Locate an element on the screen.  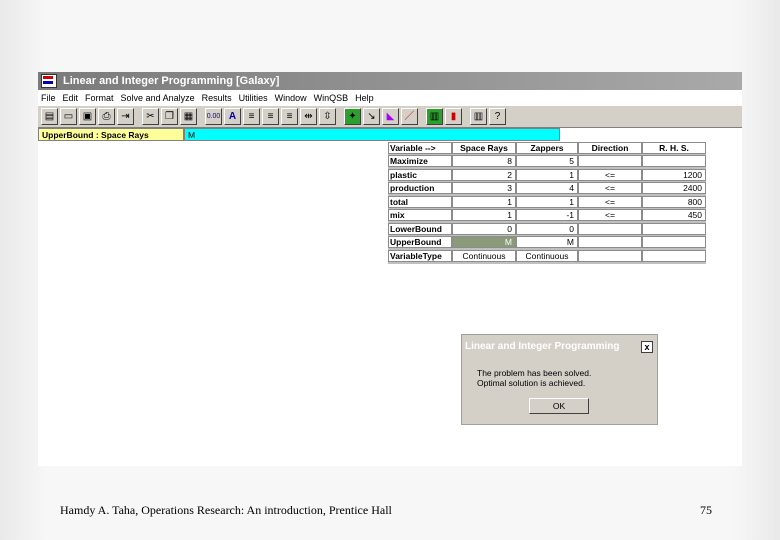
row-label-maximize: Maximize is located at coordinates (420, 161).